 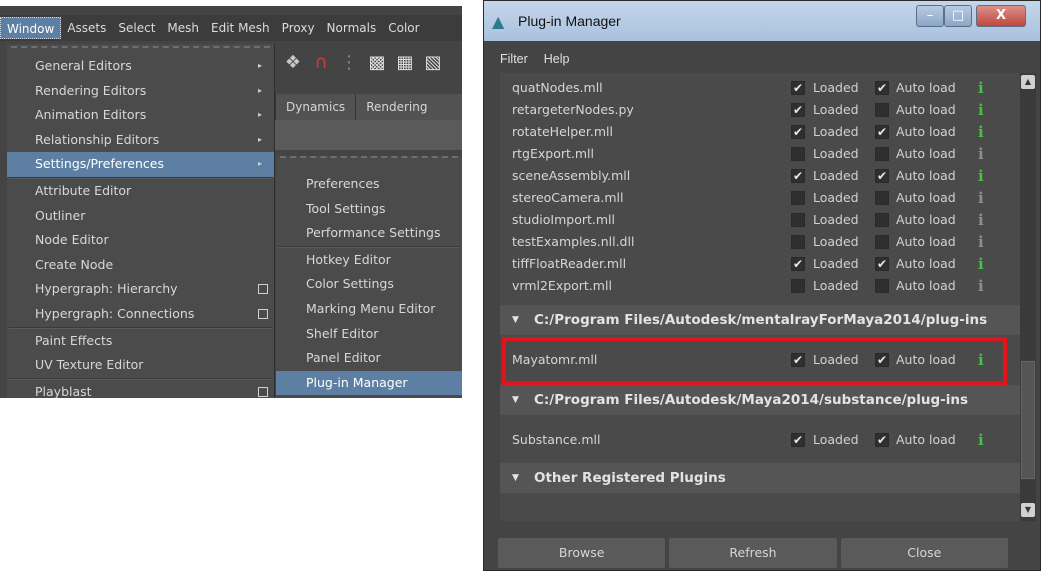 I want to click on magnet-icon: ∩, so click(x=321, y=63).